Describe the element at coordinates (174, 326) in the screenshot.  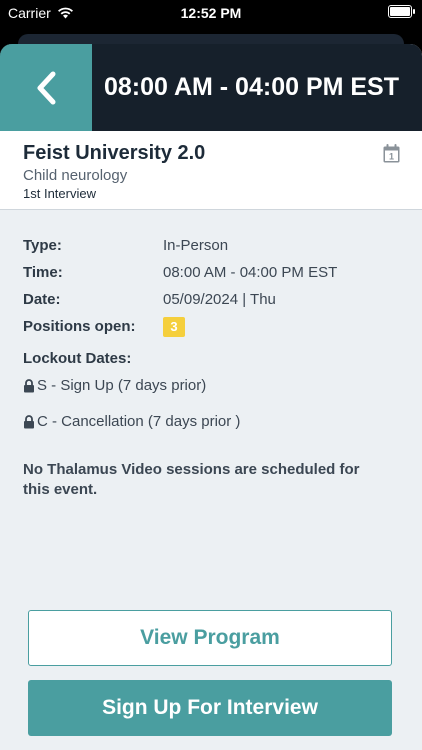
I see `positions-badge: 3` at that location.